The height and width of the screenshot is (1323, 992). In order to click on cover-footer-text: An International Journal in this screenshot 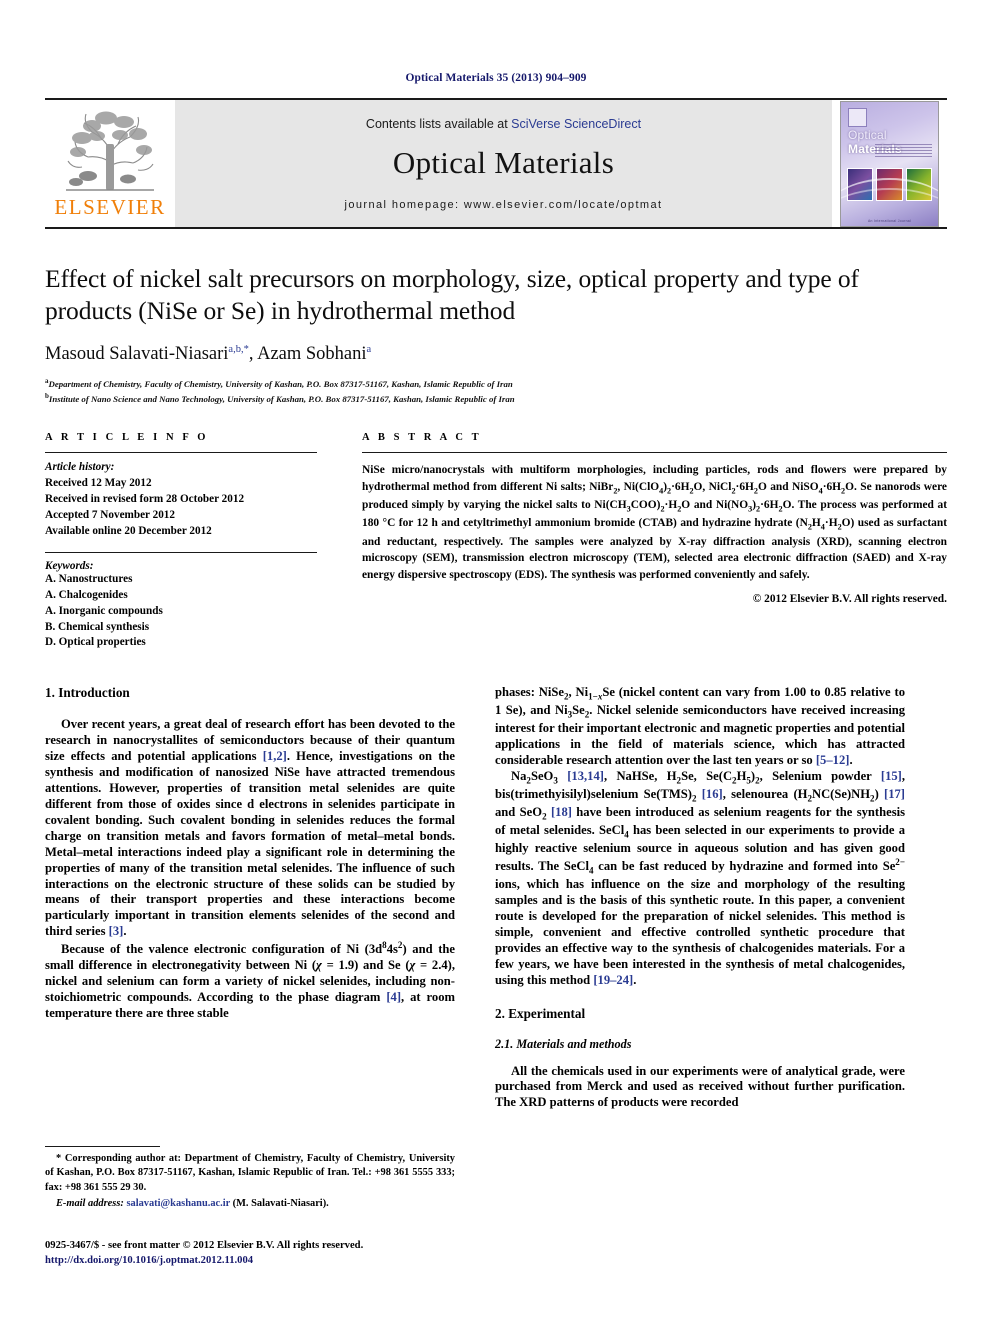, I will do `click(889, 220)`.